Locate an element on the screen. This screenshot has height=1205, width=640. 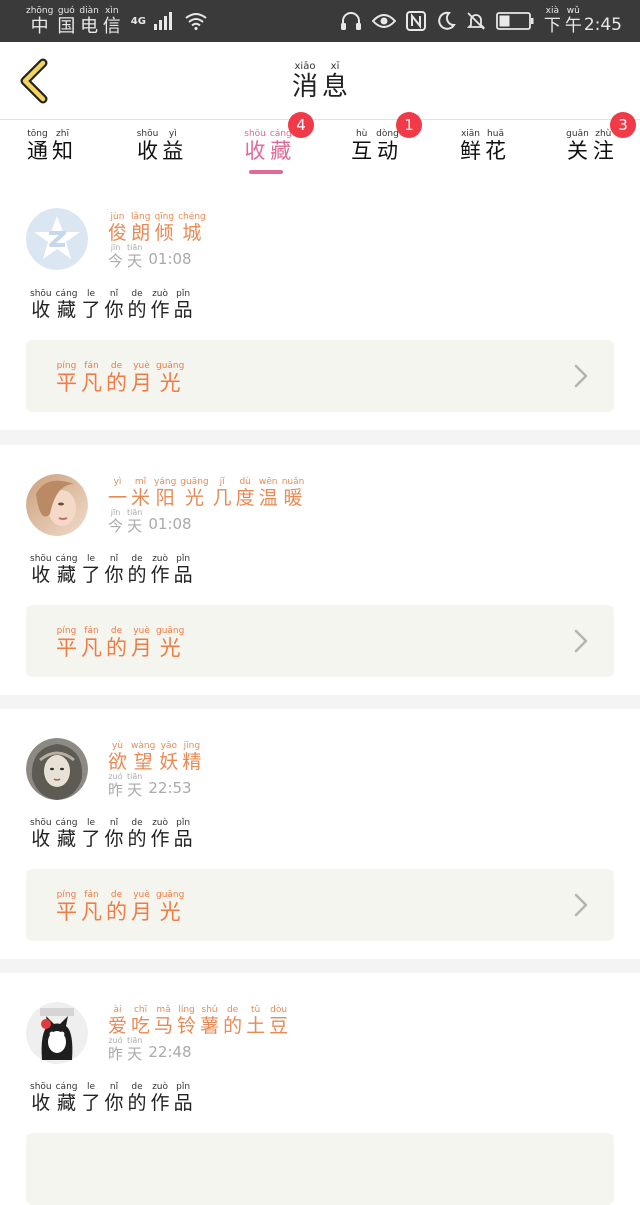
work-title-char: guāng 光 is located at coordinates (170, 378).